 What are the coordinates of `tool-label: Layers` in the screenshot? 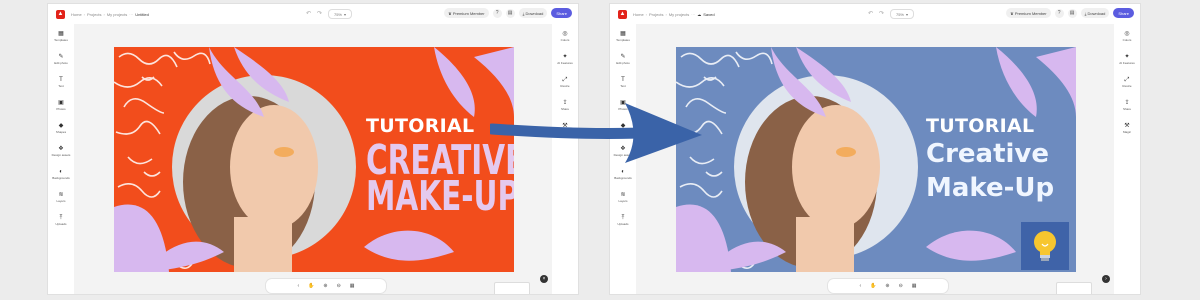 It's located at (61, 200).